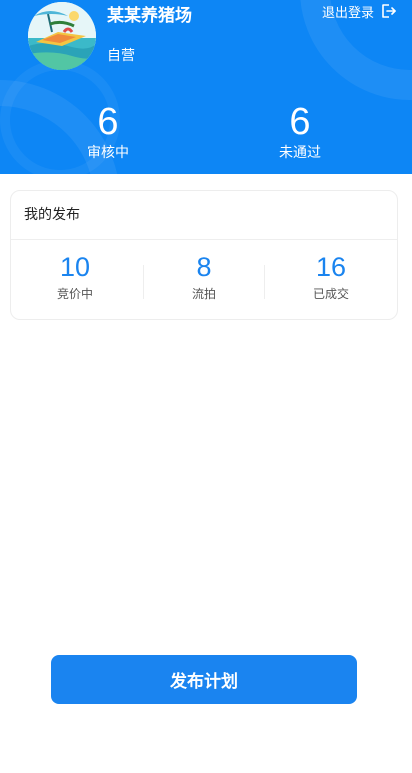 The height and width of the screenshot is (773, 412). Describe the element at coordinates (330, 294) in the screenshot. I see `metric-label: 已成交` at that location.